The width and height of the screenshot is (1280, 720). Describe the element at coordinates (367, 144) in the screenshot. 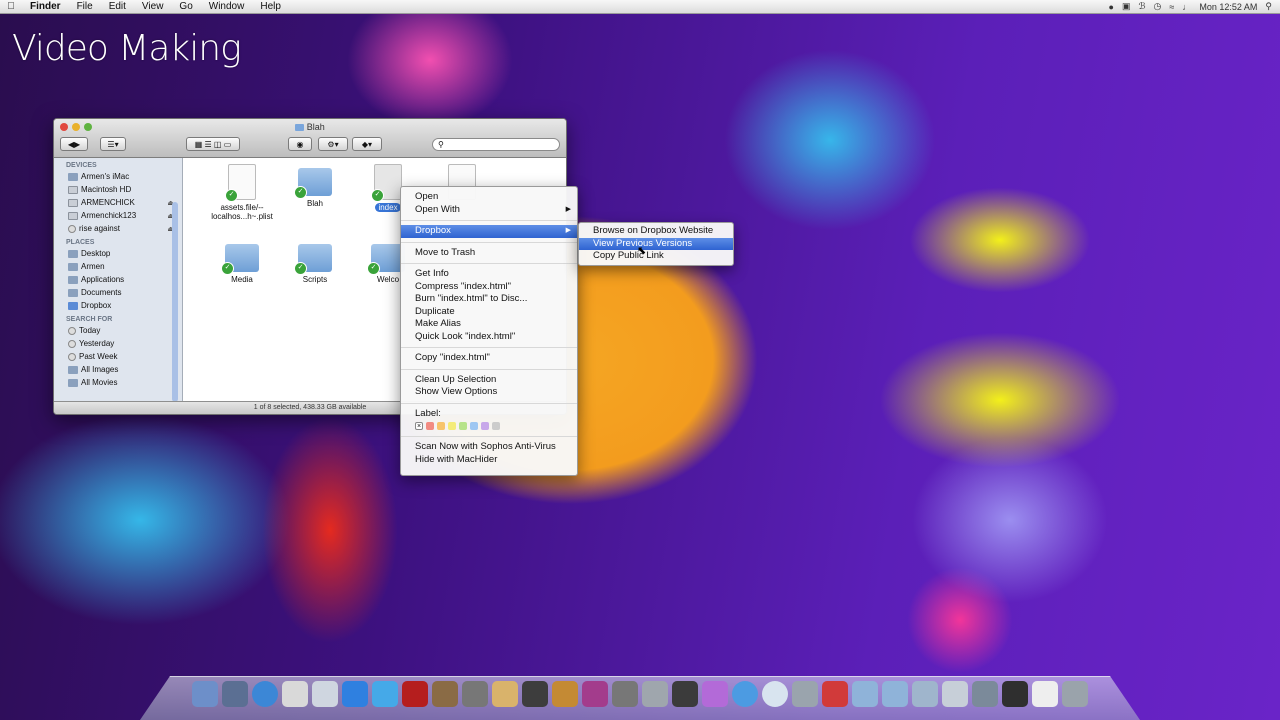

I see `dropbox-toolbar-button: ◆▾` at that location.